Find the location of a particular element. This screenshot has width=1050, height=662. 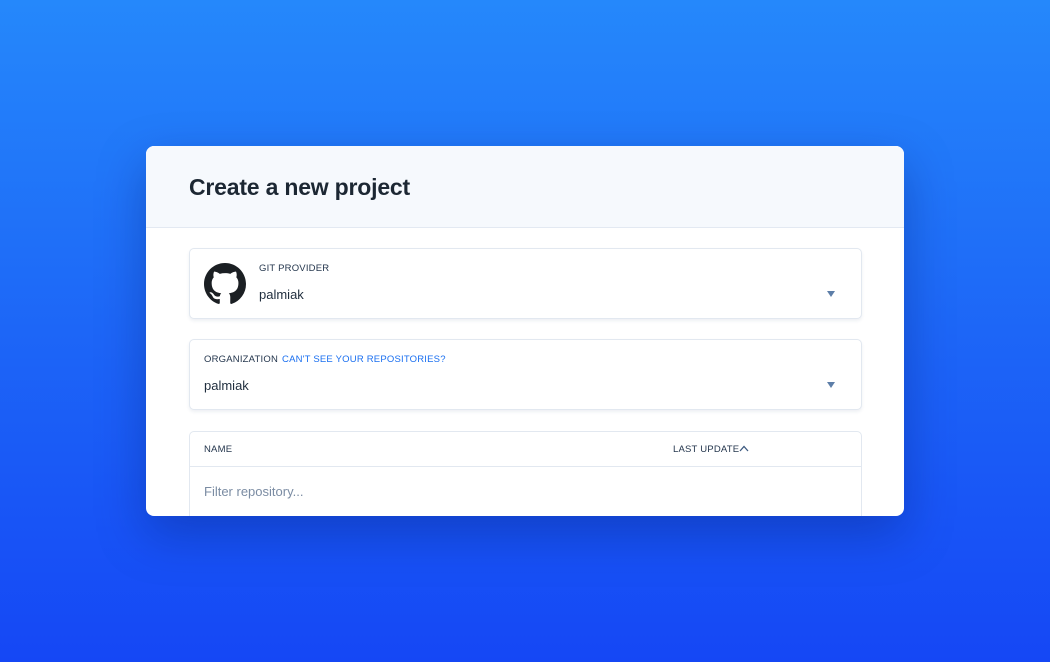

modal-title: Create a new project is located at coordinates (299, 187).